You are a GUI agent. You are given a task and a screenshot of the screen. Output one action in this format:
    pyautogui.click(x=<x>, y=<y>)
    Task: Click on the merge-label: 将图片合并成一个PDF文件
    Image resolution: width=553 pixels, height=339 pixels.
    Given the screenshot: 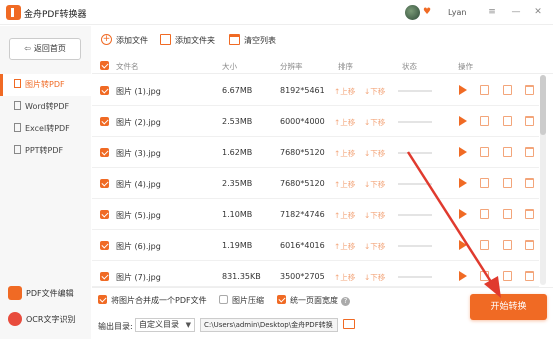 What is the action you would take?
    pyautogui.click(x=159, y=300)
    